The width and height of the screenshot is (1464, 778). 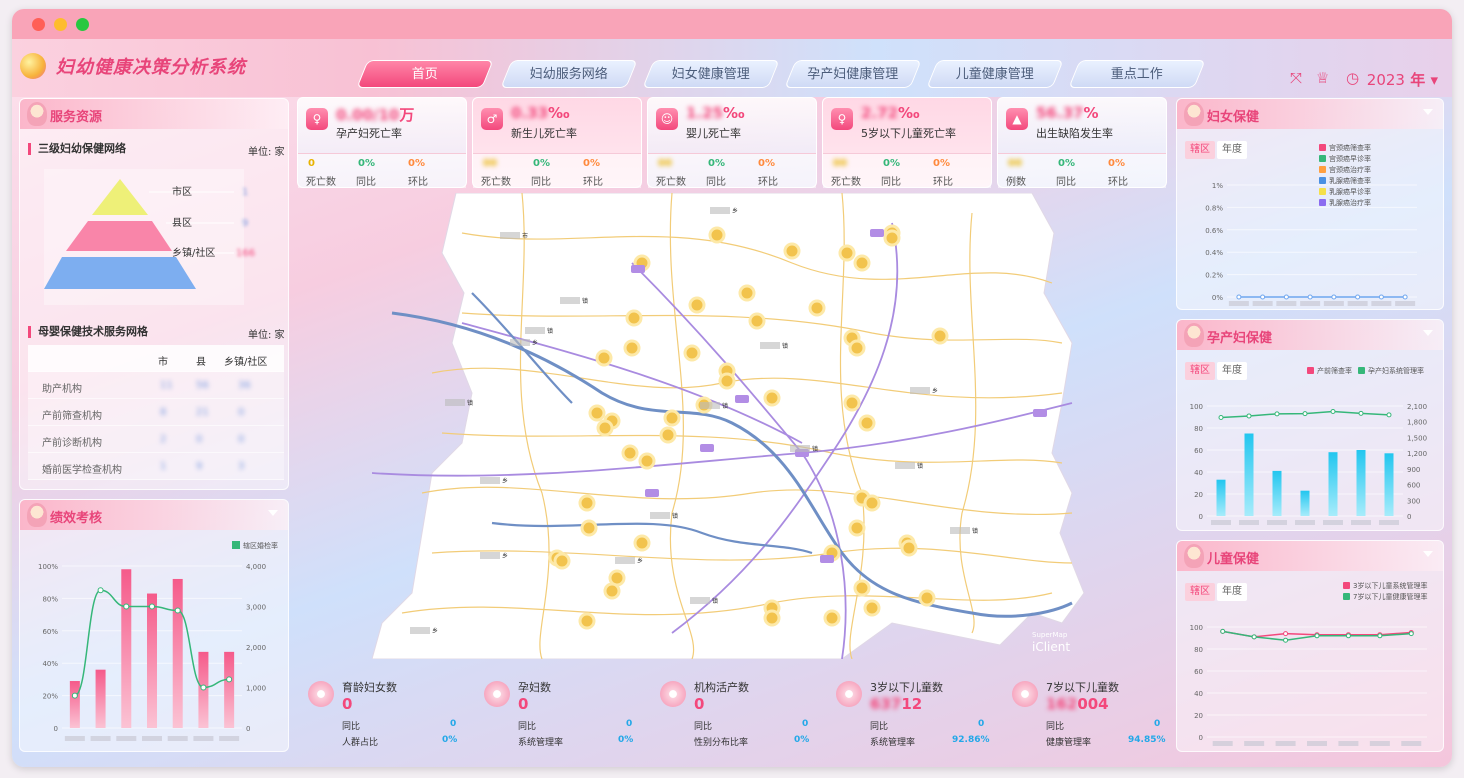 What do you see at coordinates (1349, 148) in the screenshot?
I see `legend-item: 宫颈癌筛查率` at bounding box center [1349, 148].